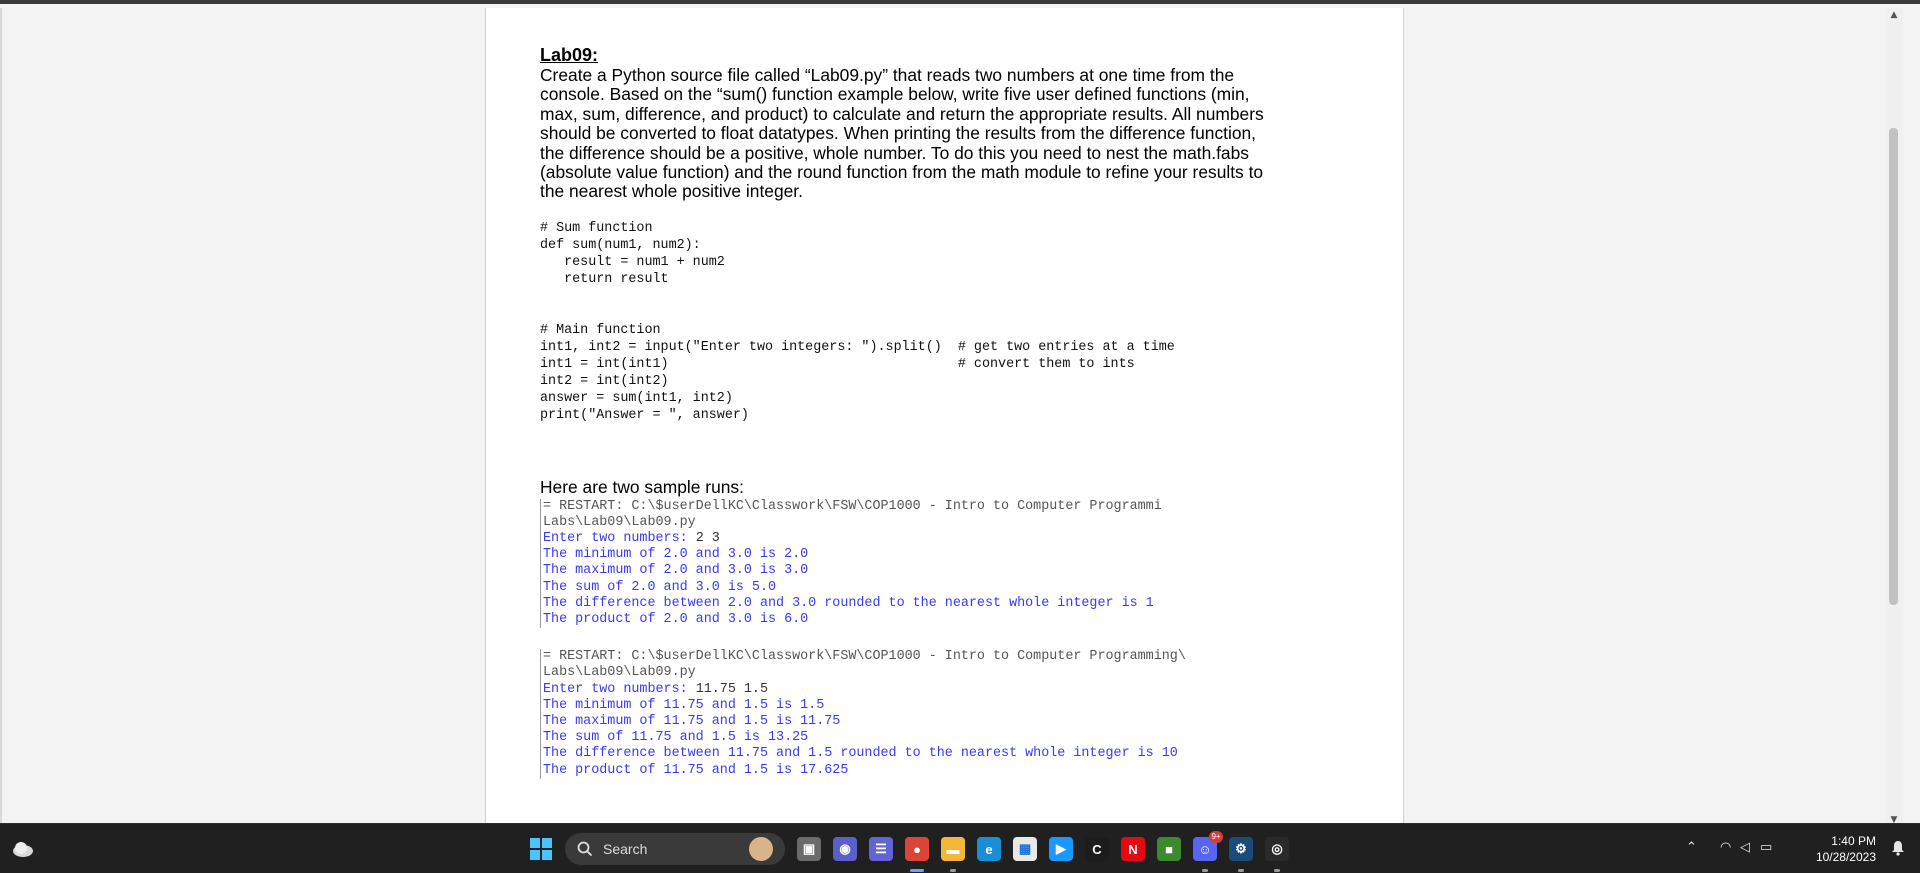 This screenshot has height=873, width=1920. What do you see at coordinates (891, 539) in the screenshot?
I see `prompt-line: Enter two numbers: 2 3` at bounding box center [891, 539].